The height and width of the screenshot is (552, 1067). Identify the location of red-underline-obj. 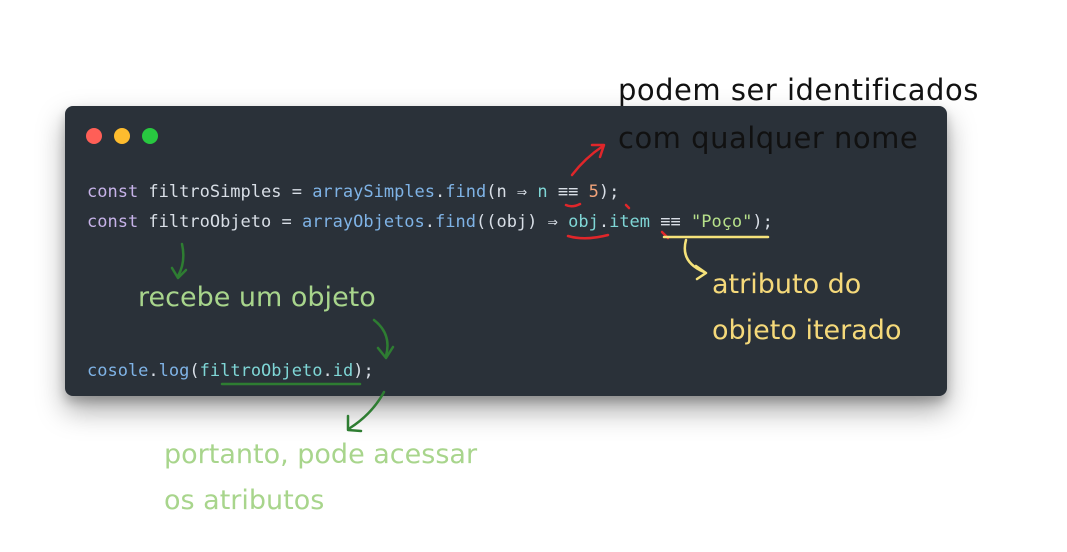
(588, 236).